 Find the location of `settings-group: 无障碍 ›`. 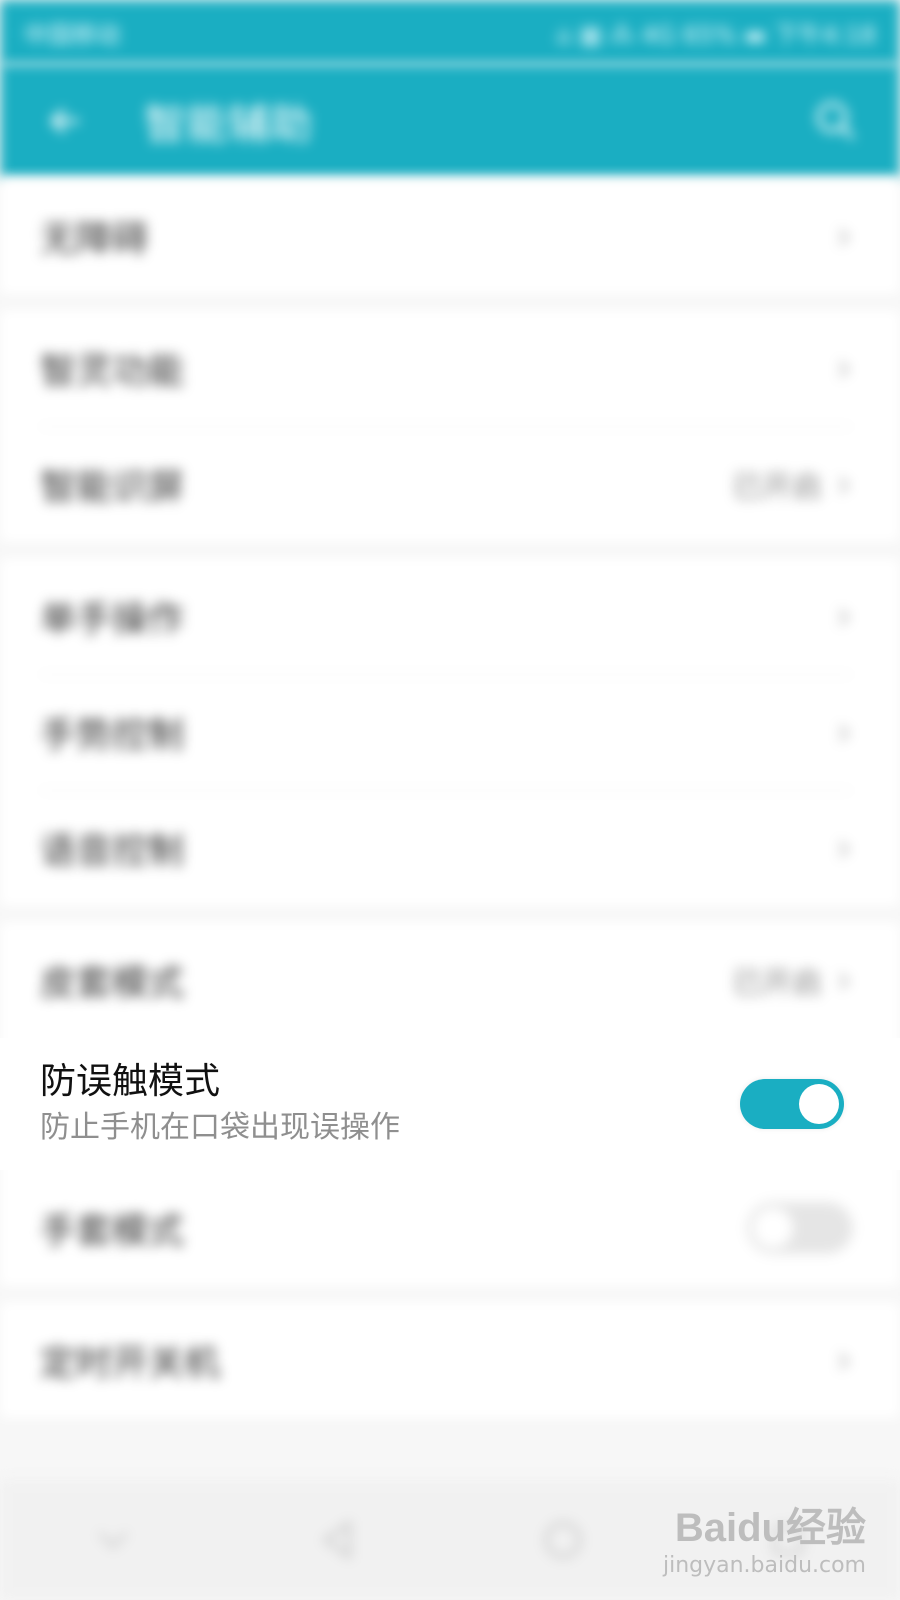

settings-group: 无障碍 › is located at coordinates (450, 236).